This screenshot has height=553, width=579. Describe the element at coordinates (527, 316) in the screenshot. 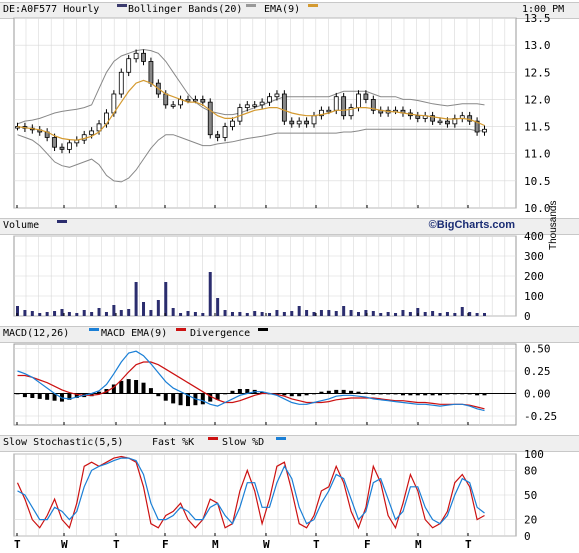

I see `volume-y-tick-label: 0` at that location.